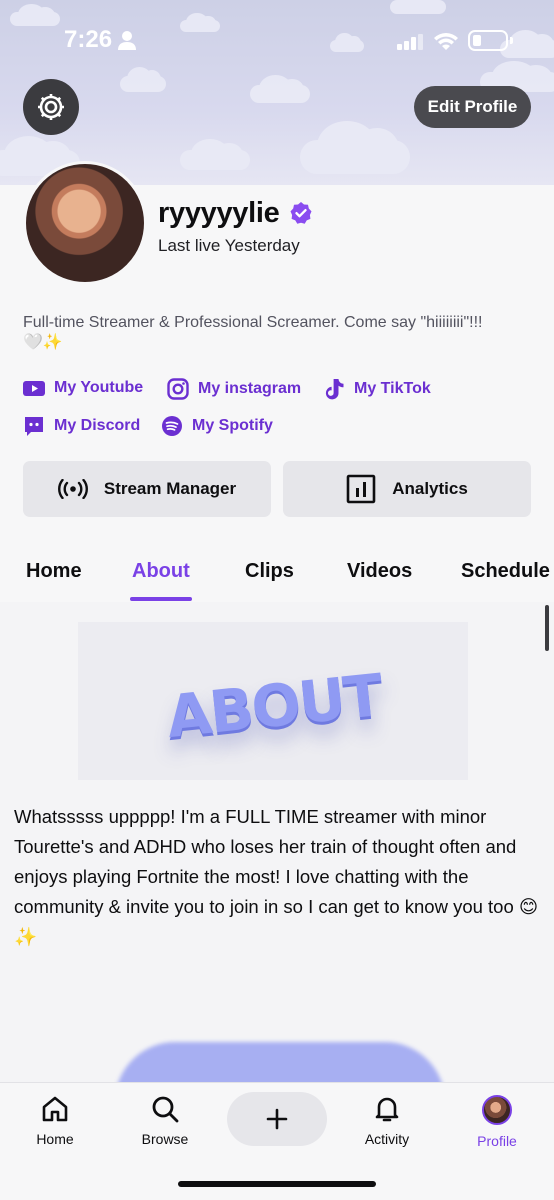 Image resolution: width=554 pixels, height=1200 pixels. I want to click on edit-profile-button: Edit Profile, so click(472, 107).